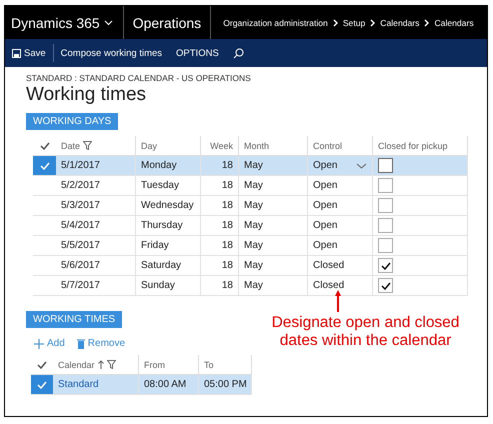 Image resolution: width=493 pixels, height=424 pixels. Describe the element at coordinates (168, 246) in the screenshot. I see `table-cell: Friday` at that location.